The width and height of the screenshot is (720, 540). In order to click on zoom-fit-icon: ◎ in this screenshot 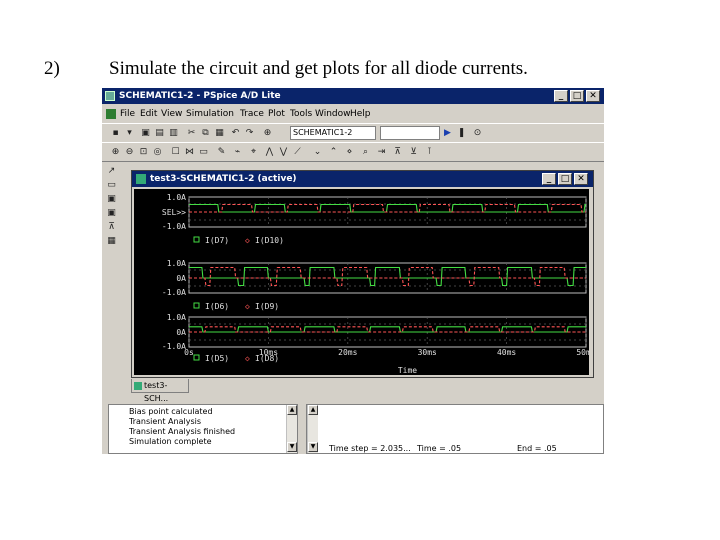, I will do `click(157, 152)`.